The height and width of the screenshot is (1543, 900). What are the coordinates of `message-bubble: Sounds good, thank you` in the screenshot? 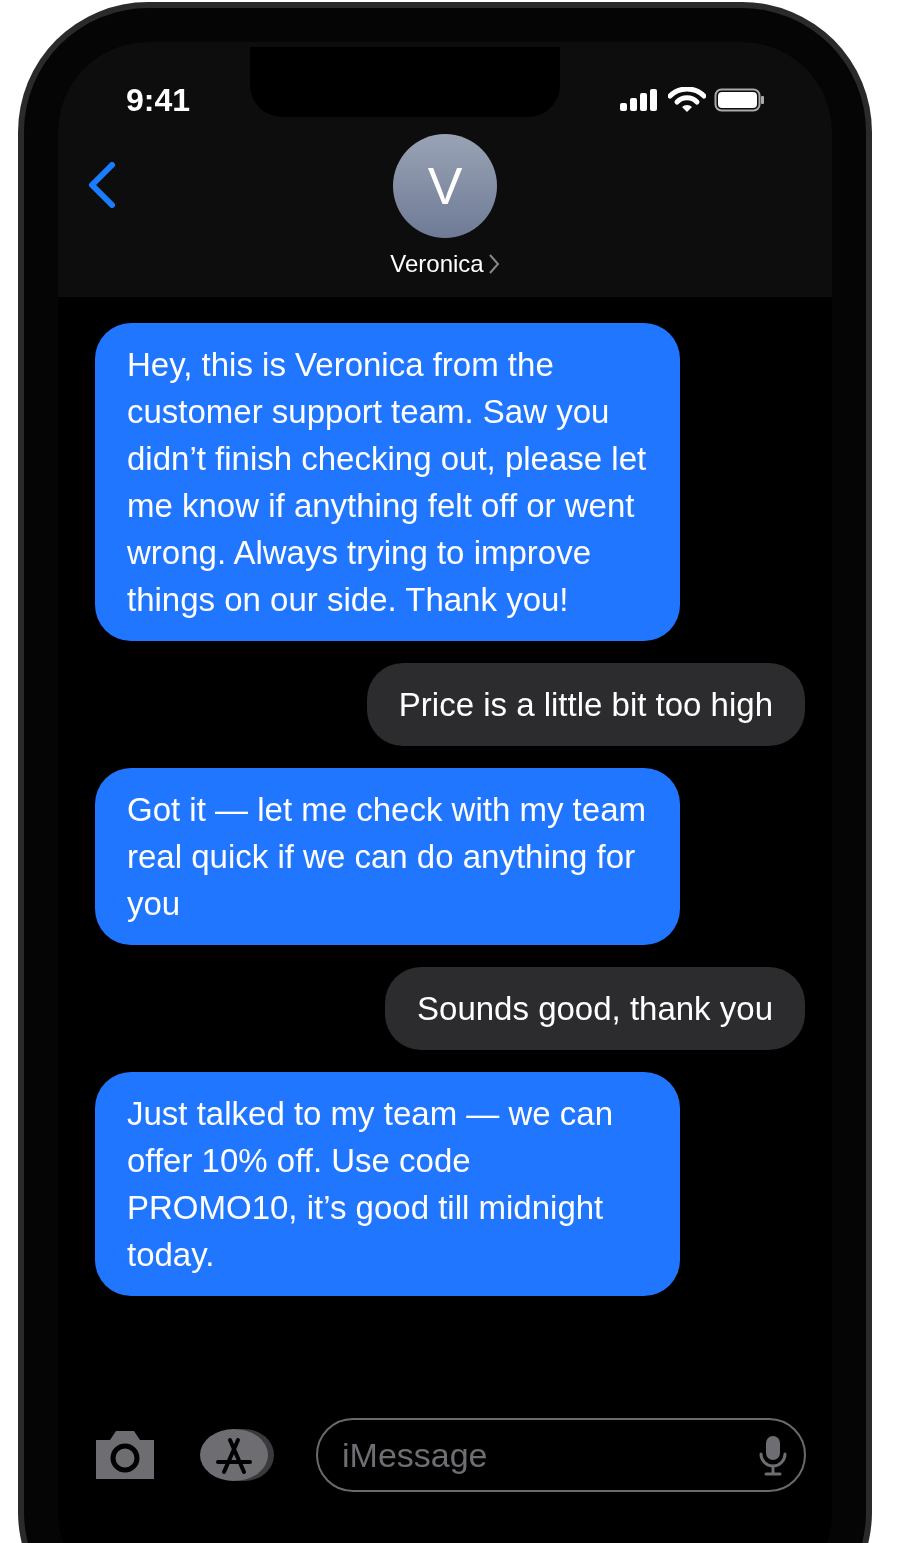 It's located at (595, 1008).